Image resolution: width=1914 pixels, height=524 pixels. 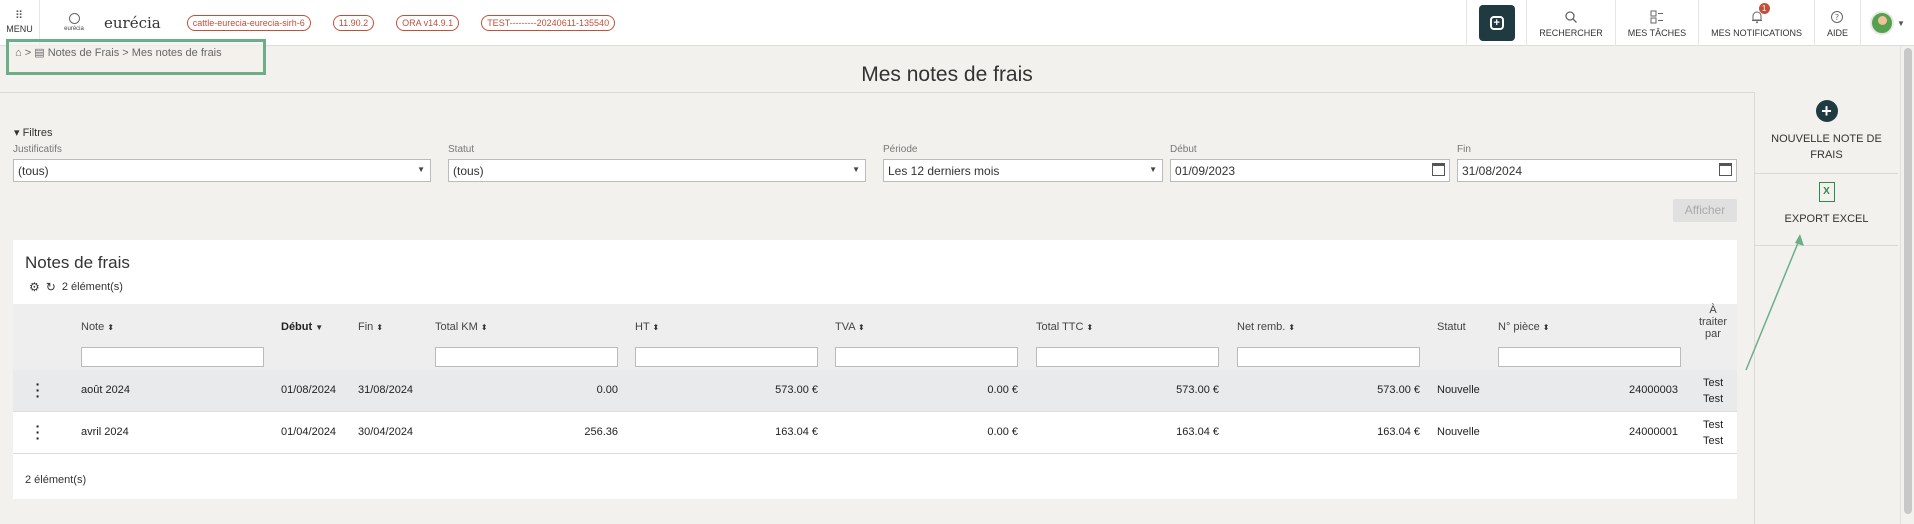 I want to click on quick-add-button: +, so click(x=1496, y=23).